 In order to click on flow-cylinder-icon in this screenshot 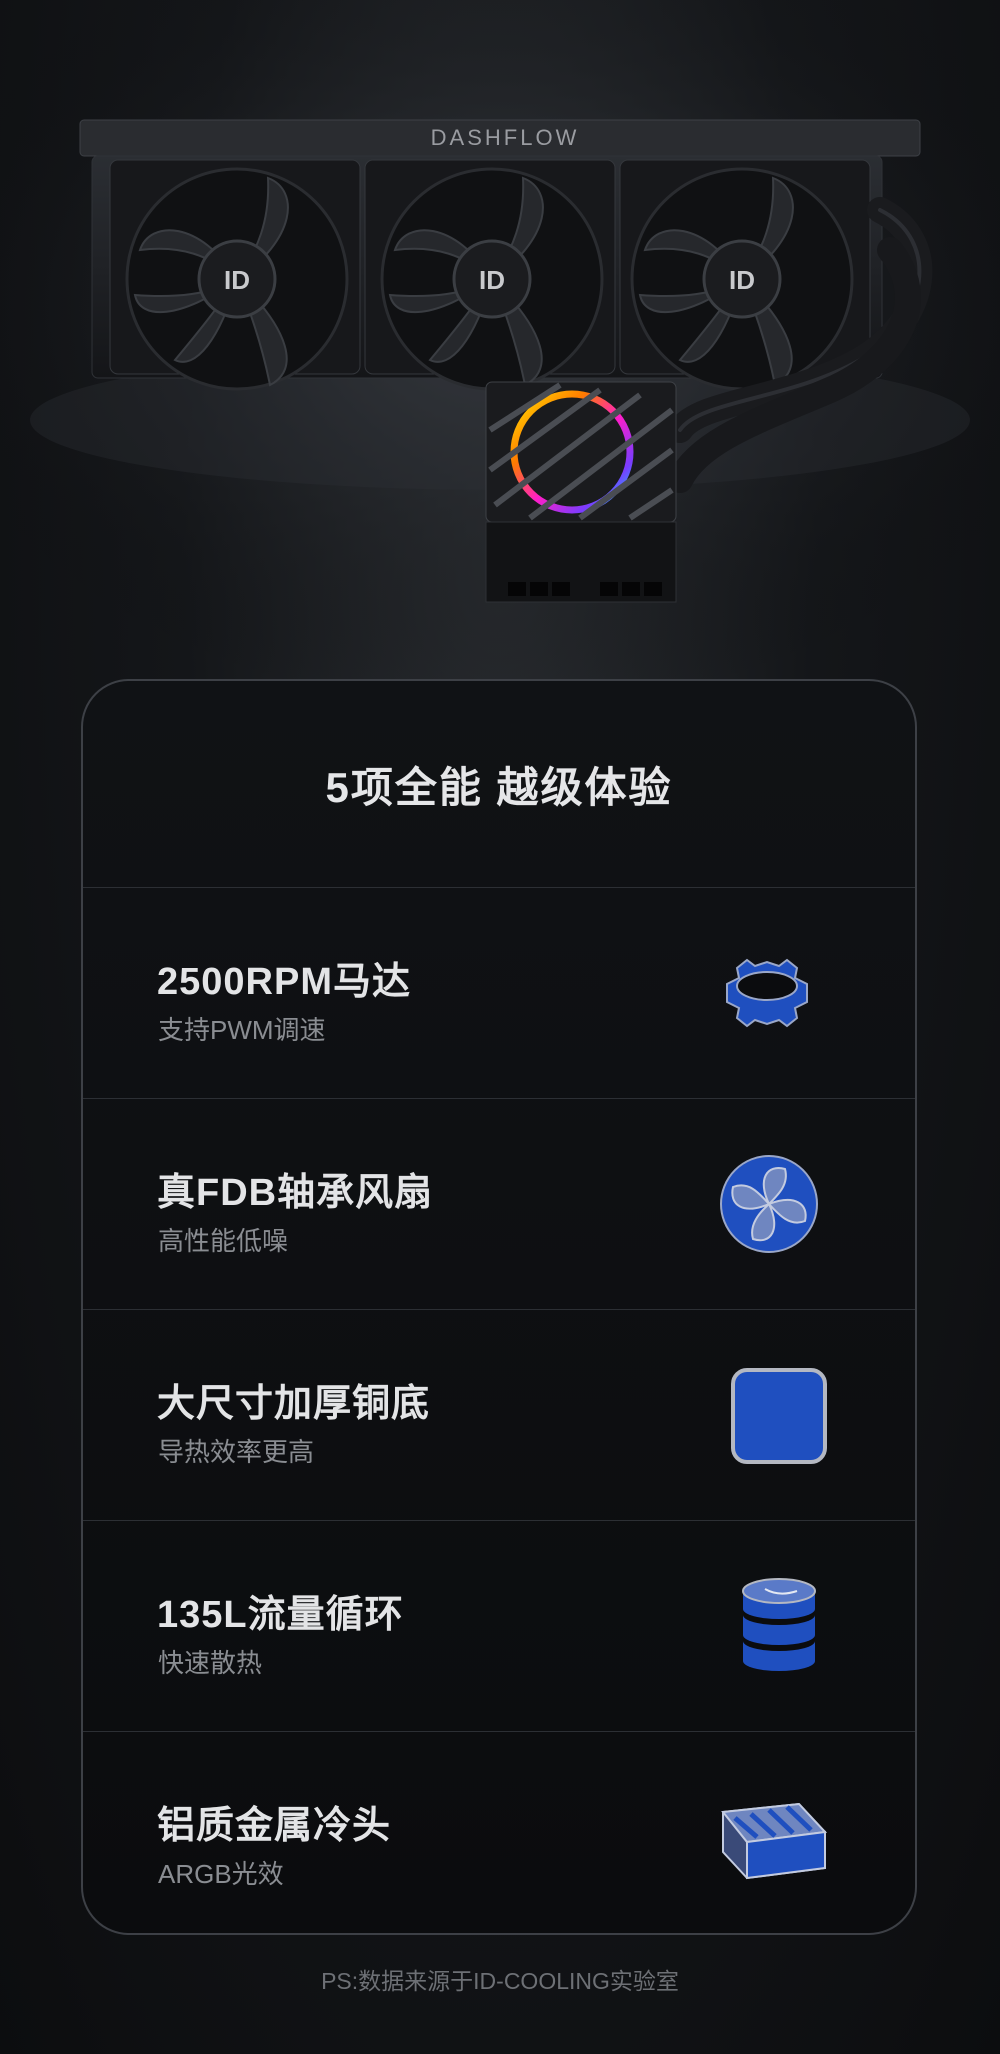, I will do `click(779, 1624)`.